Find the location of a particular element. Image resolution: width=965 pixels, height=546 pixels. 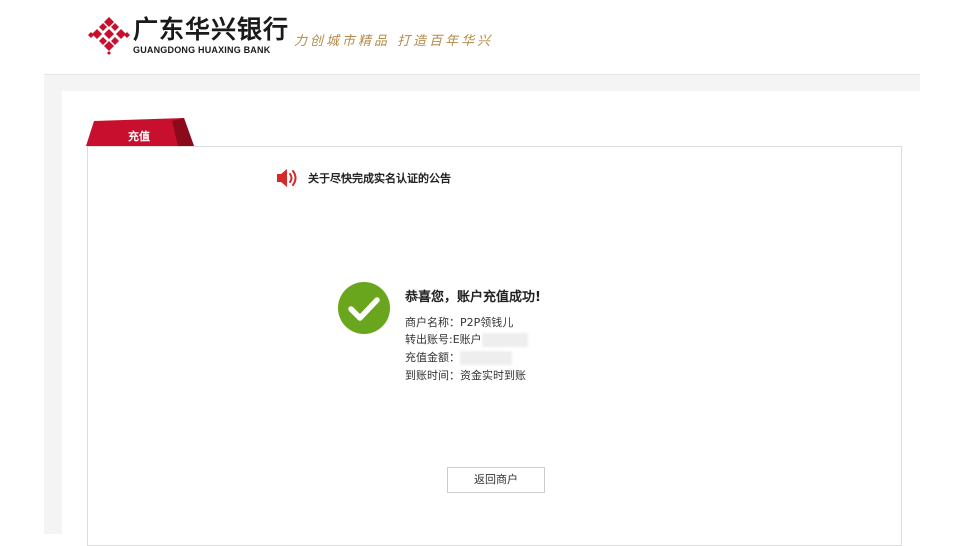

merchant-row: 商户名称：P2P领钱儿 is located at coordinates (459, 323).